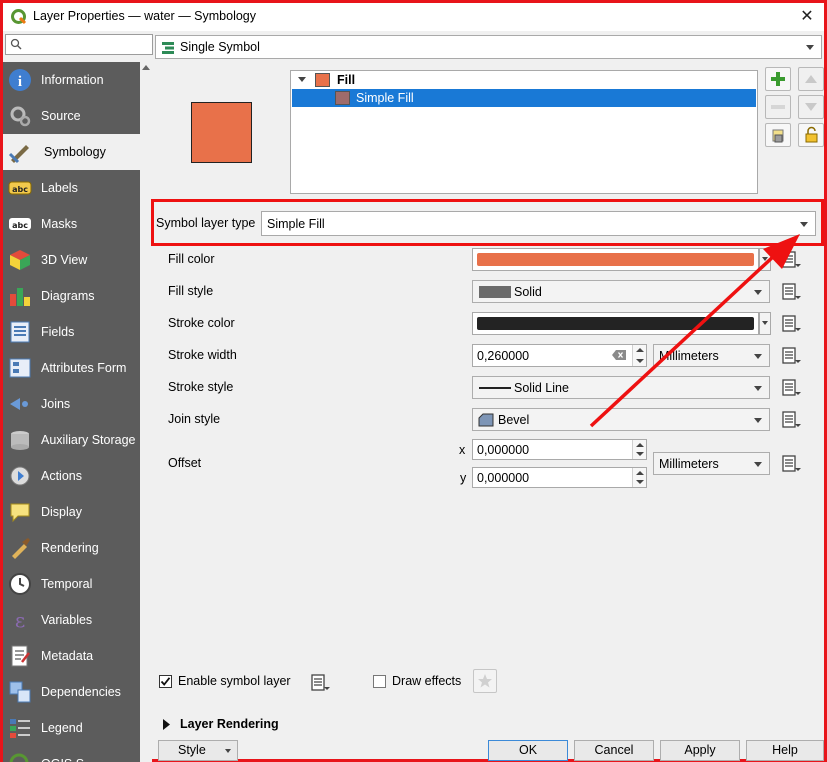 The height and width of the screenshot is (762, 827). I want to click on chevron-down-icon, so click(228, 751).